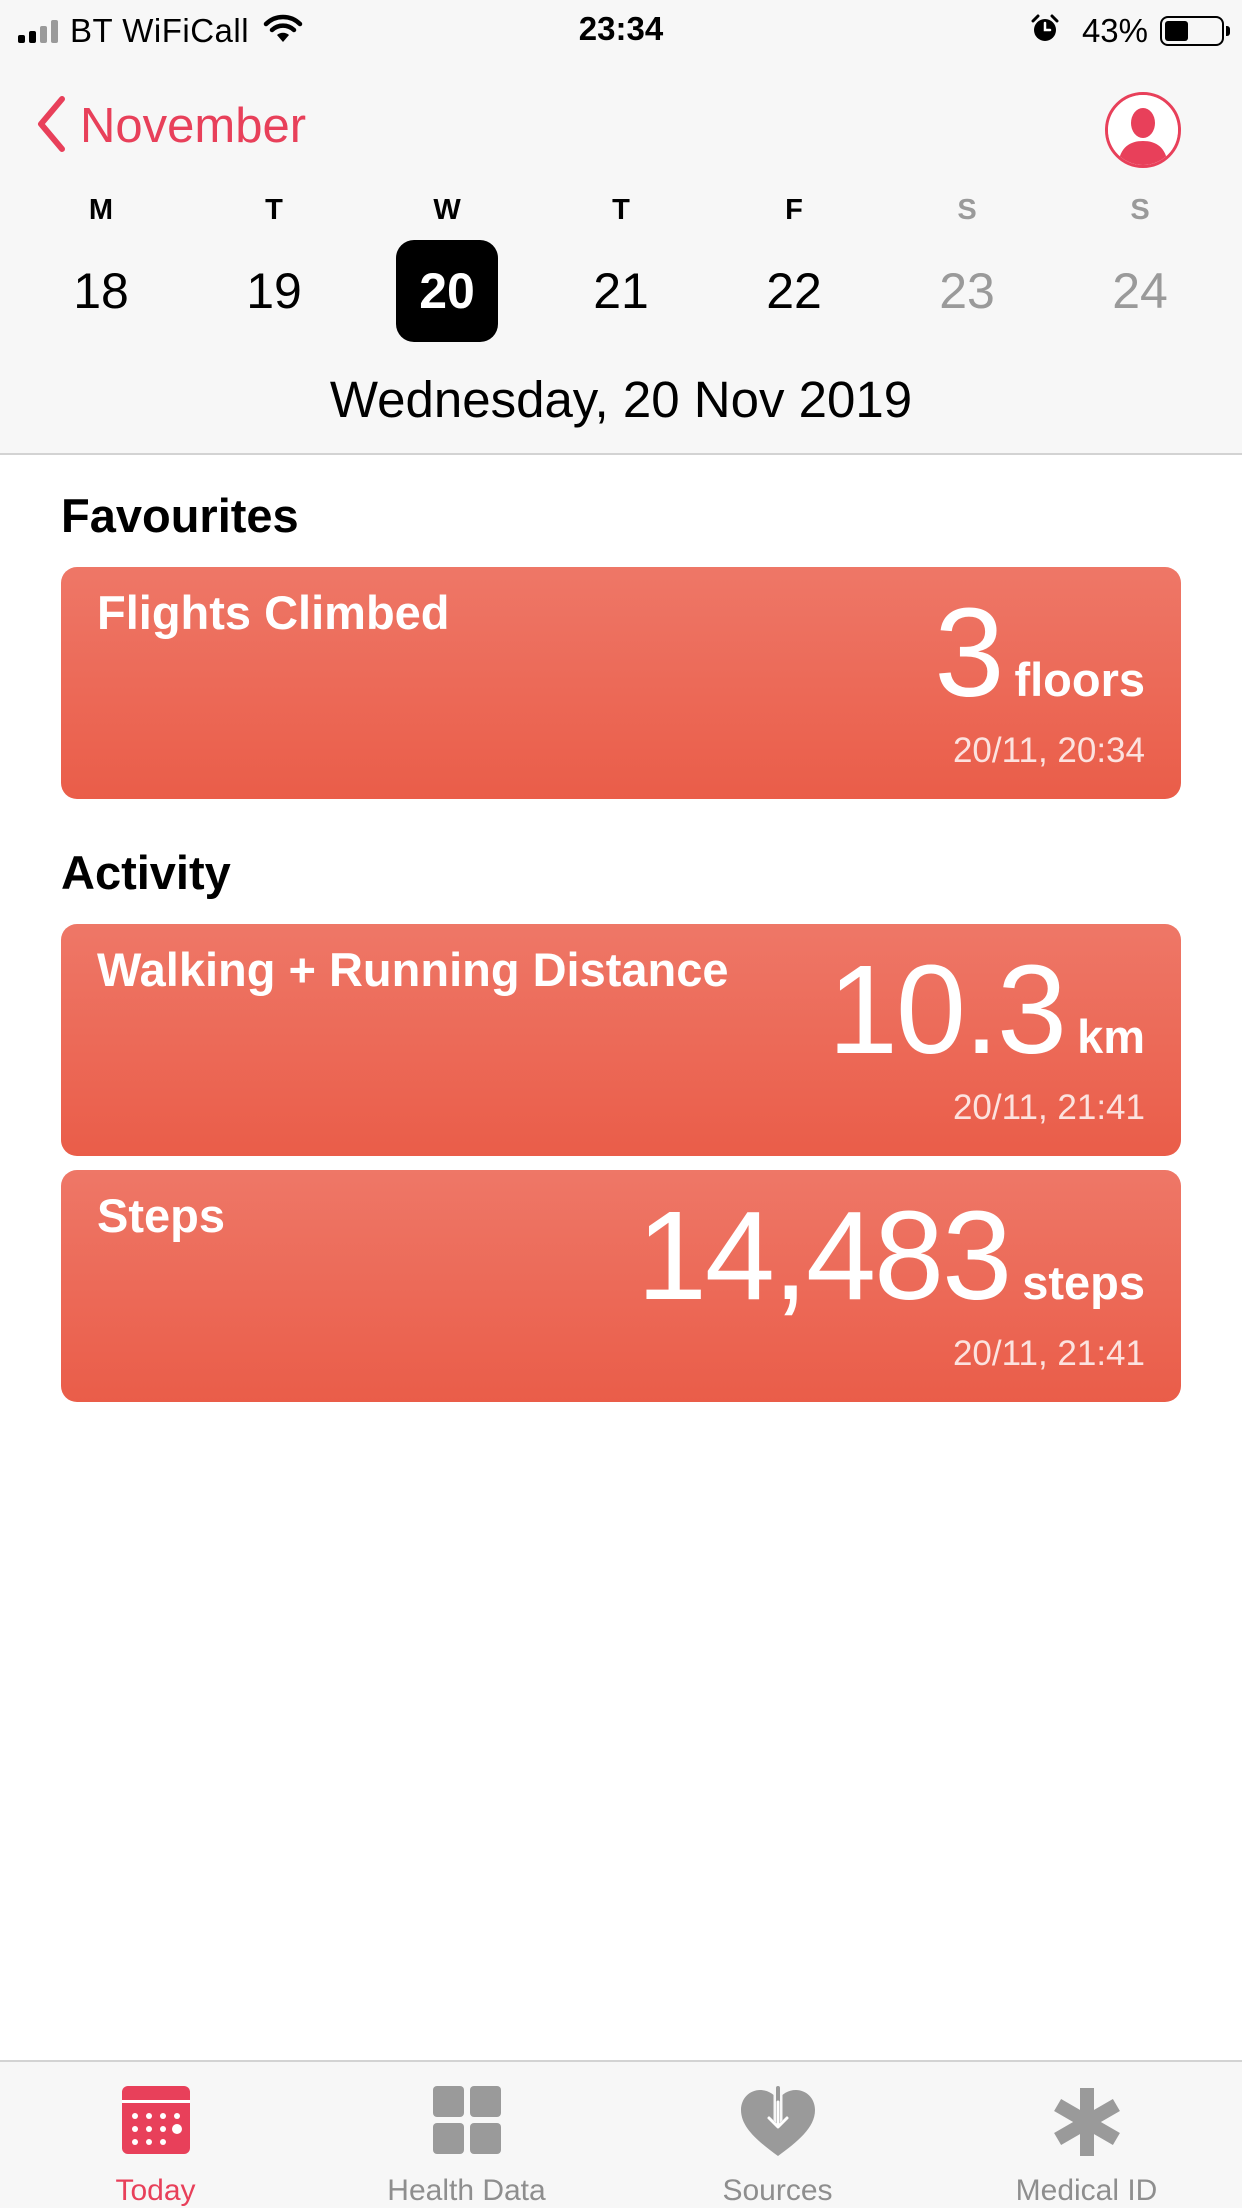  I want to click on tab-sources: Sources, so click(777, 2135).